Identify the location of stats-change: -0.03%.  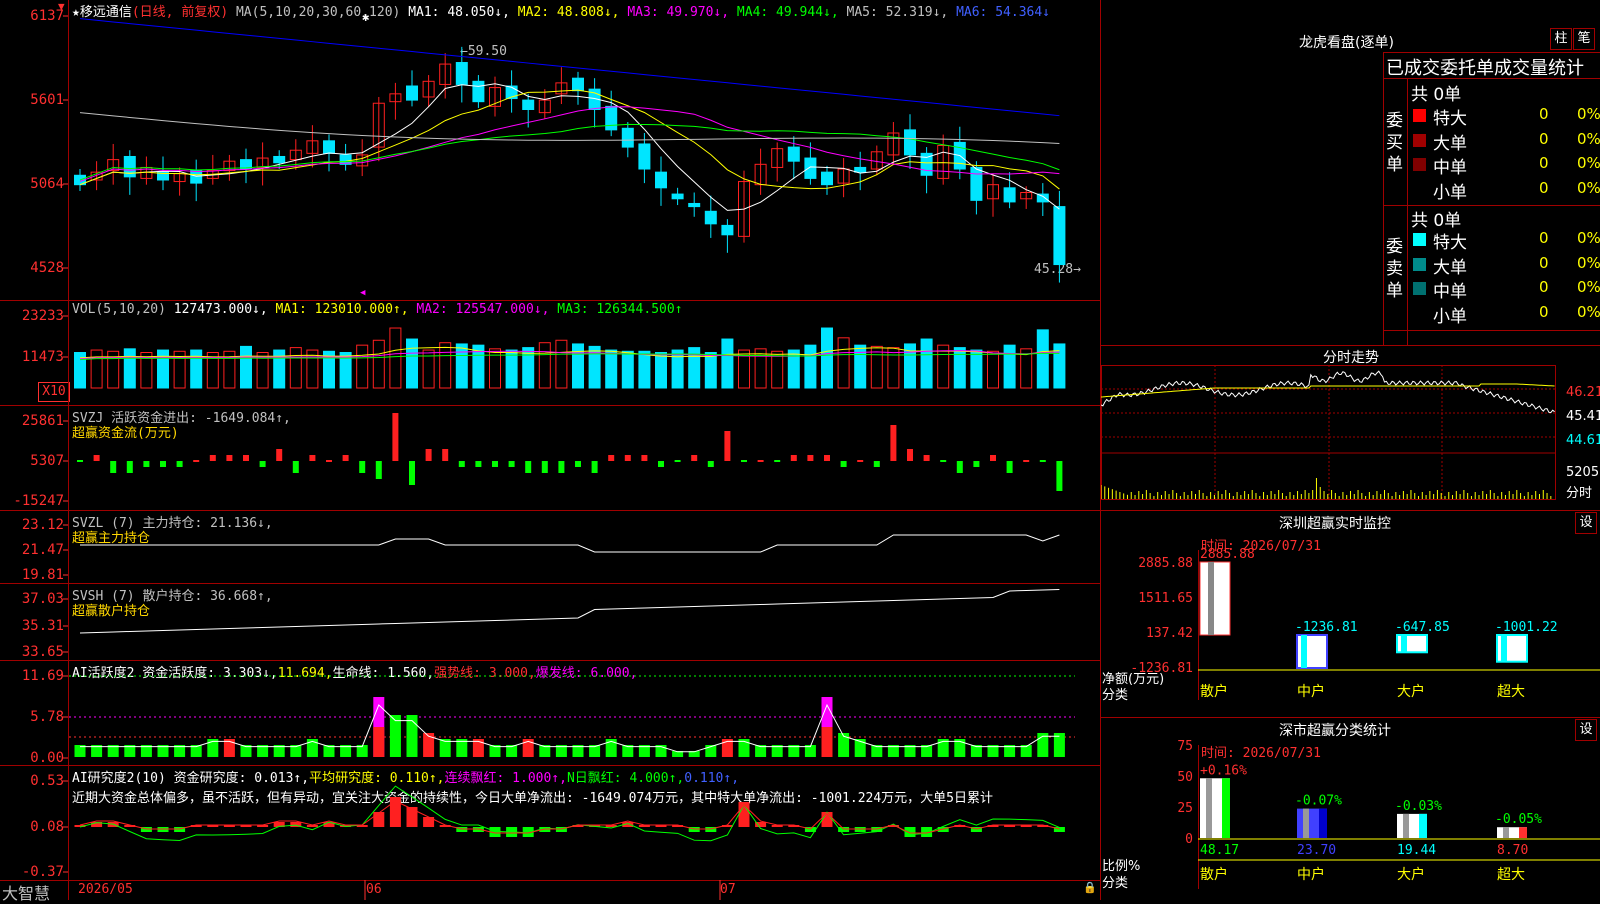
(1418, 806).